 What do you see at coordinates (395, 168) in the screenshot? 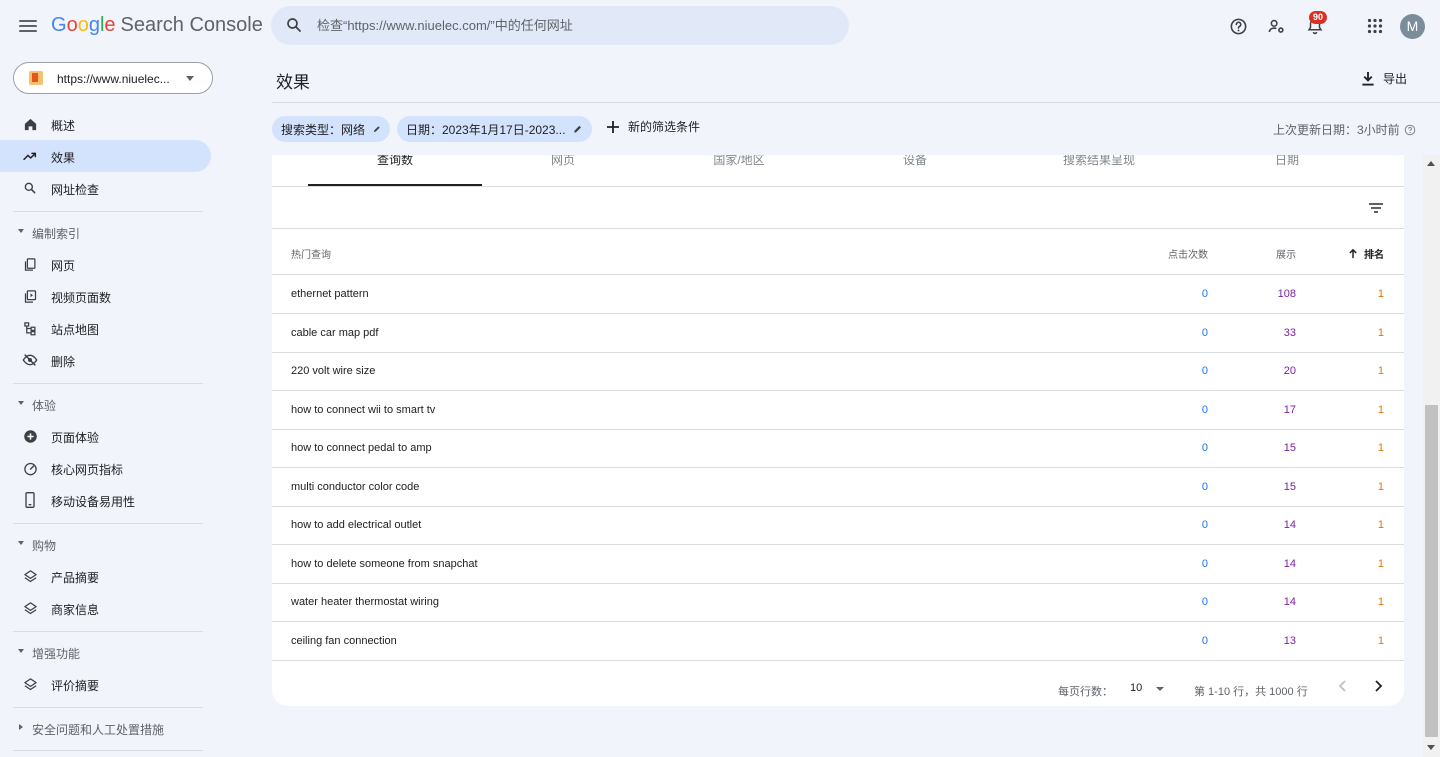
I see `tab-queries: 查询数` at bounding box center [395, 168].